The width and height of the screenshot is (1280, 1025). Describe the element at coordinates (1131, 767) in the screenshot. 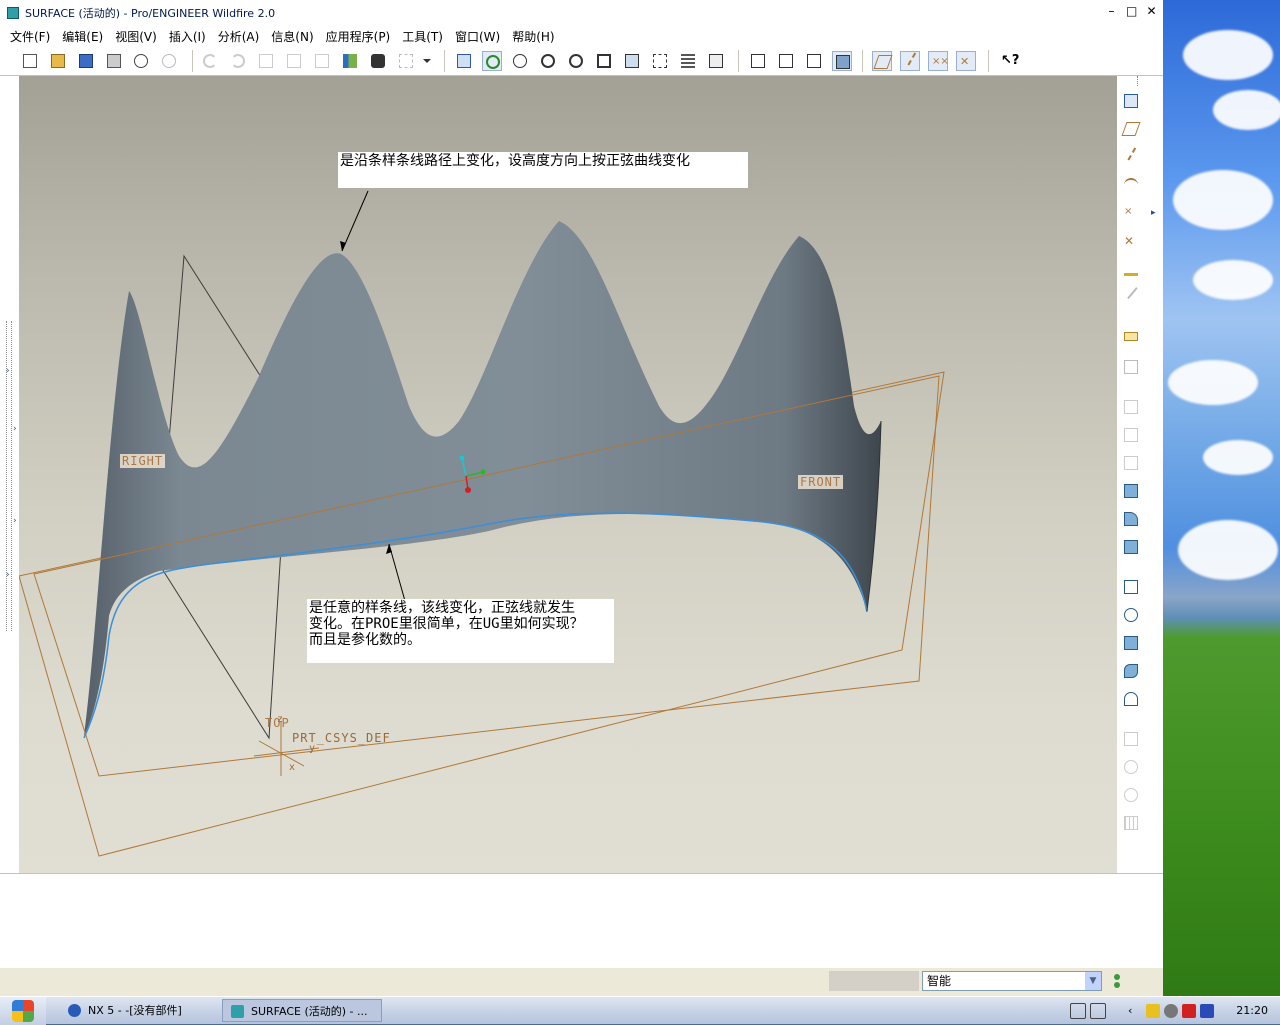

I see `thicken-icon` at that location.